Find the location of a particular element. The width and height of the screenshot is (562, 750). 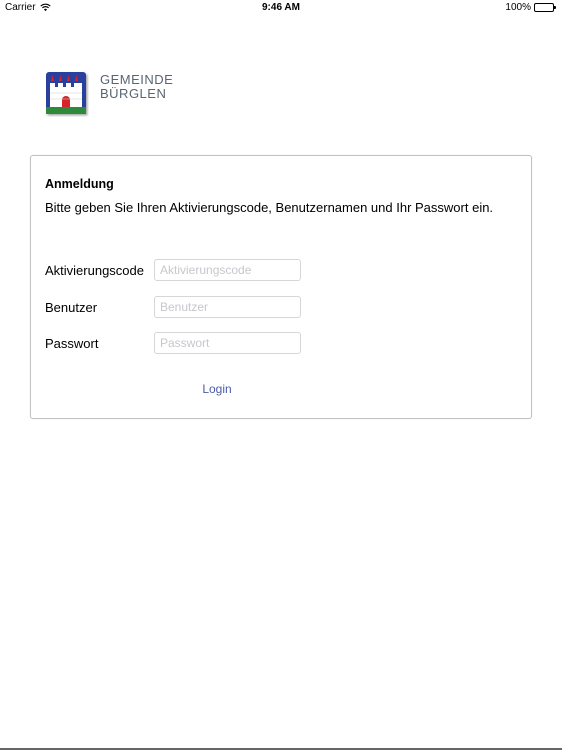

activation-code-label: Aktivierungscode is located at coordinates (94, 270).